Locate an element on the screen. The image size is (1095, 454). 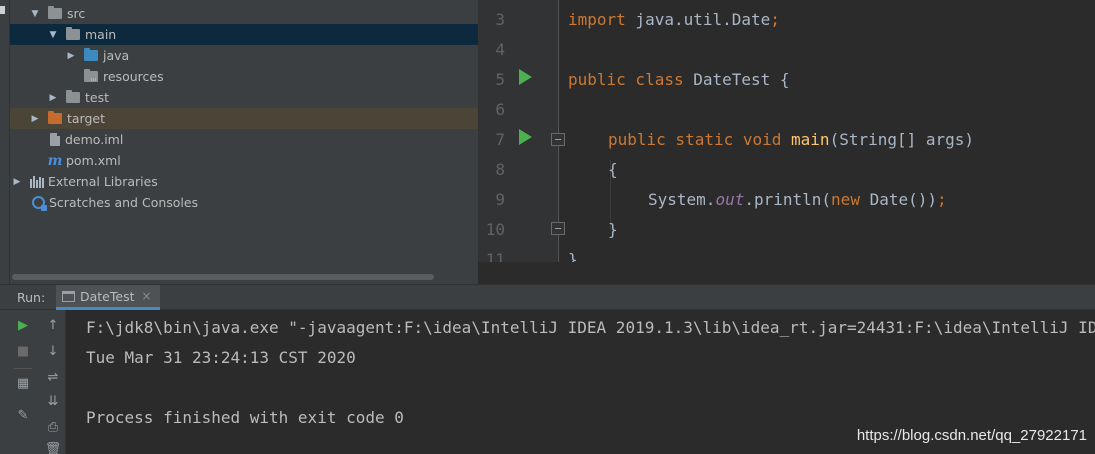
code-text: .println( is located at coordinates (788, 199).